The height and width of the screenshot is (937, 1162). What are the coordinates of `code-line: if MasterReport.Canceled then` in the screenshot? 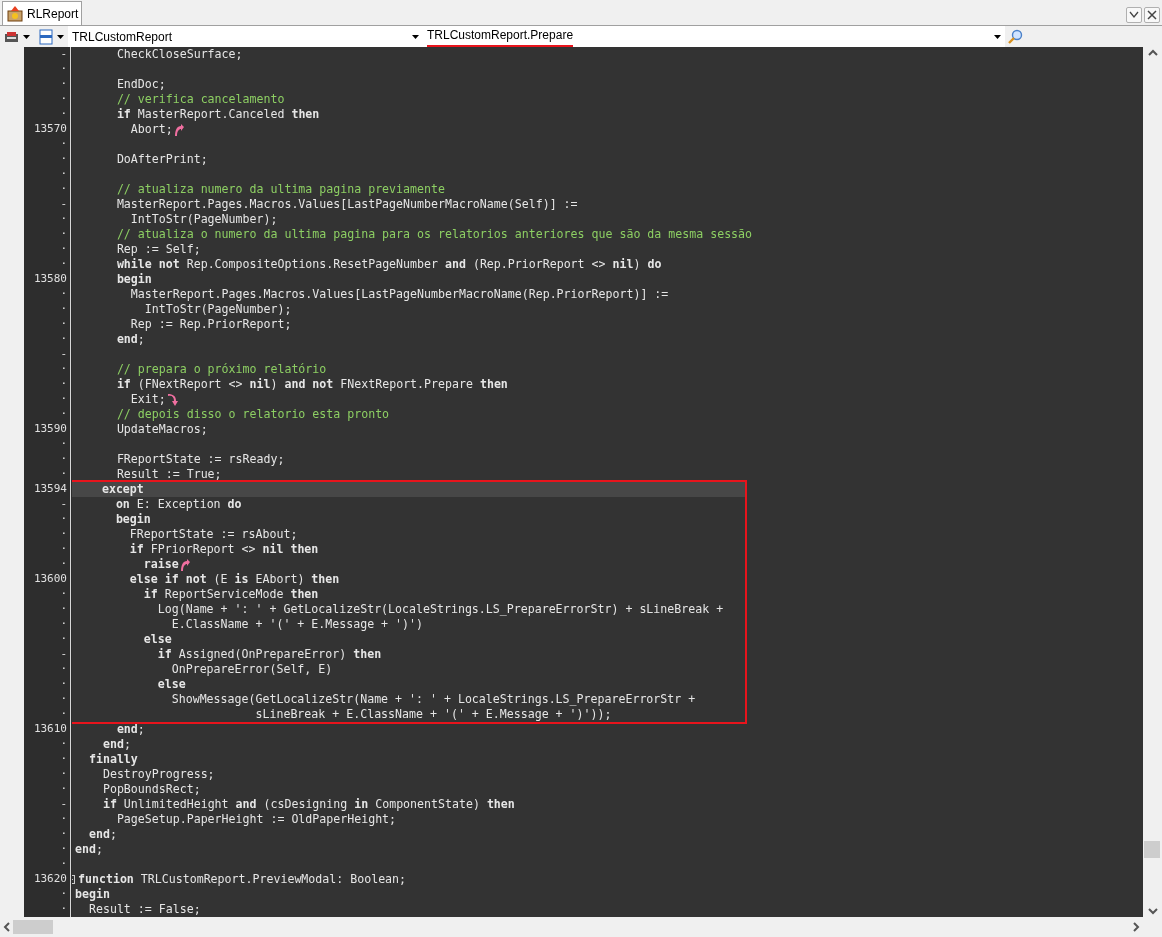 It's located at (217, 114).